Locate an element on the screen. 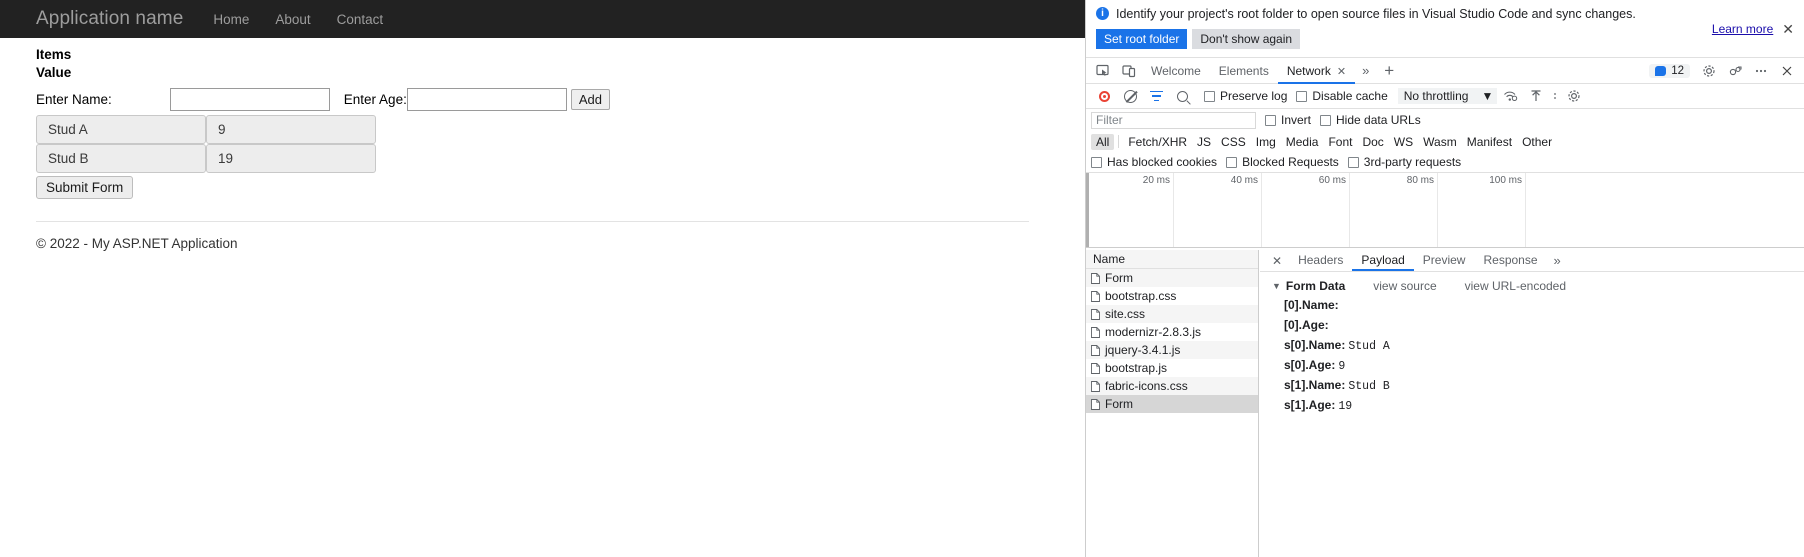 This screenshot has width=1804, height=557. hide-data-urls-checkbox: Hide data URLs is located at coordinates (1370, 120).